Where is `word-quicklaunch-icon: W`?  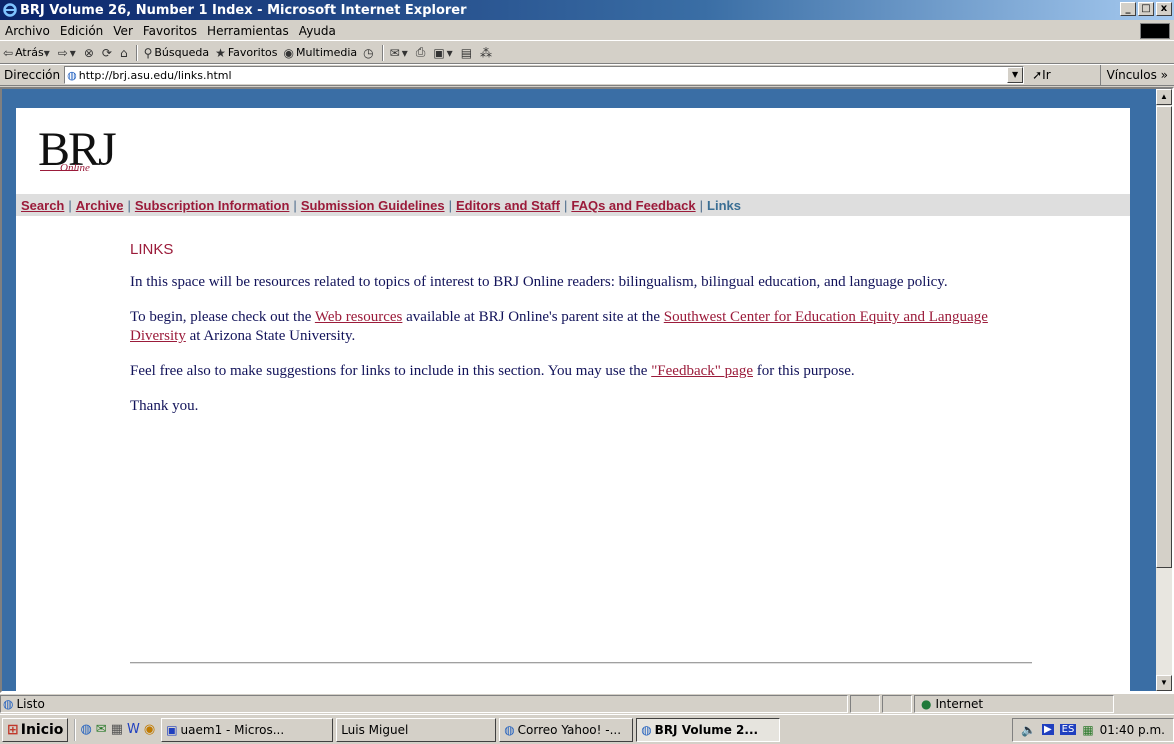
word-quicklaunch-icon: W is located at coordinates (133, 729).